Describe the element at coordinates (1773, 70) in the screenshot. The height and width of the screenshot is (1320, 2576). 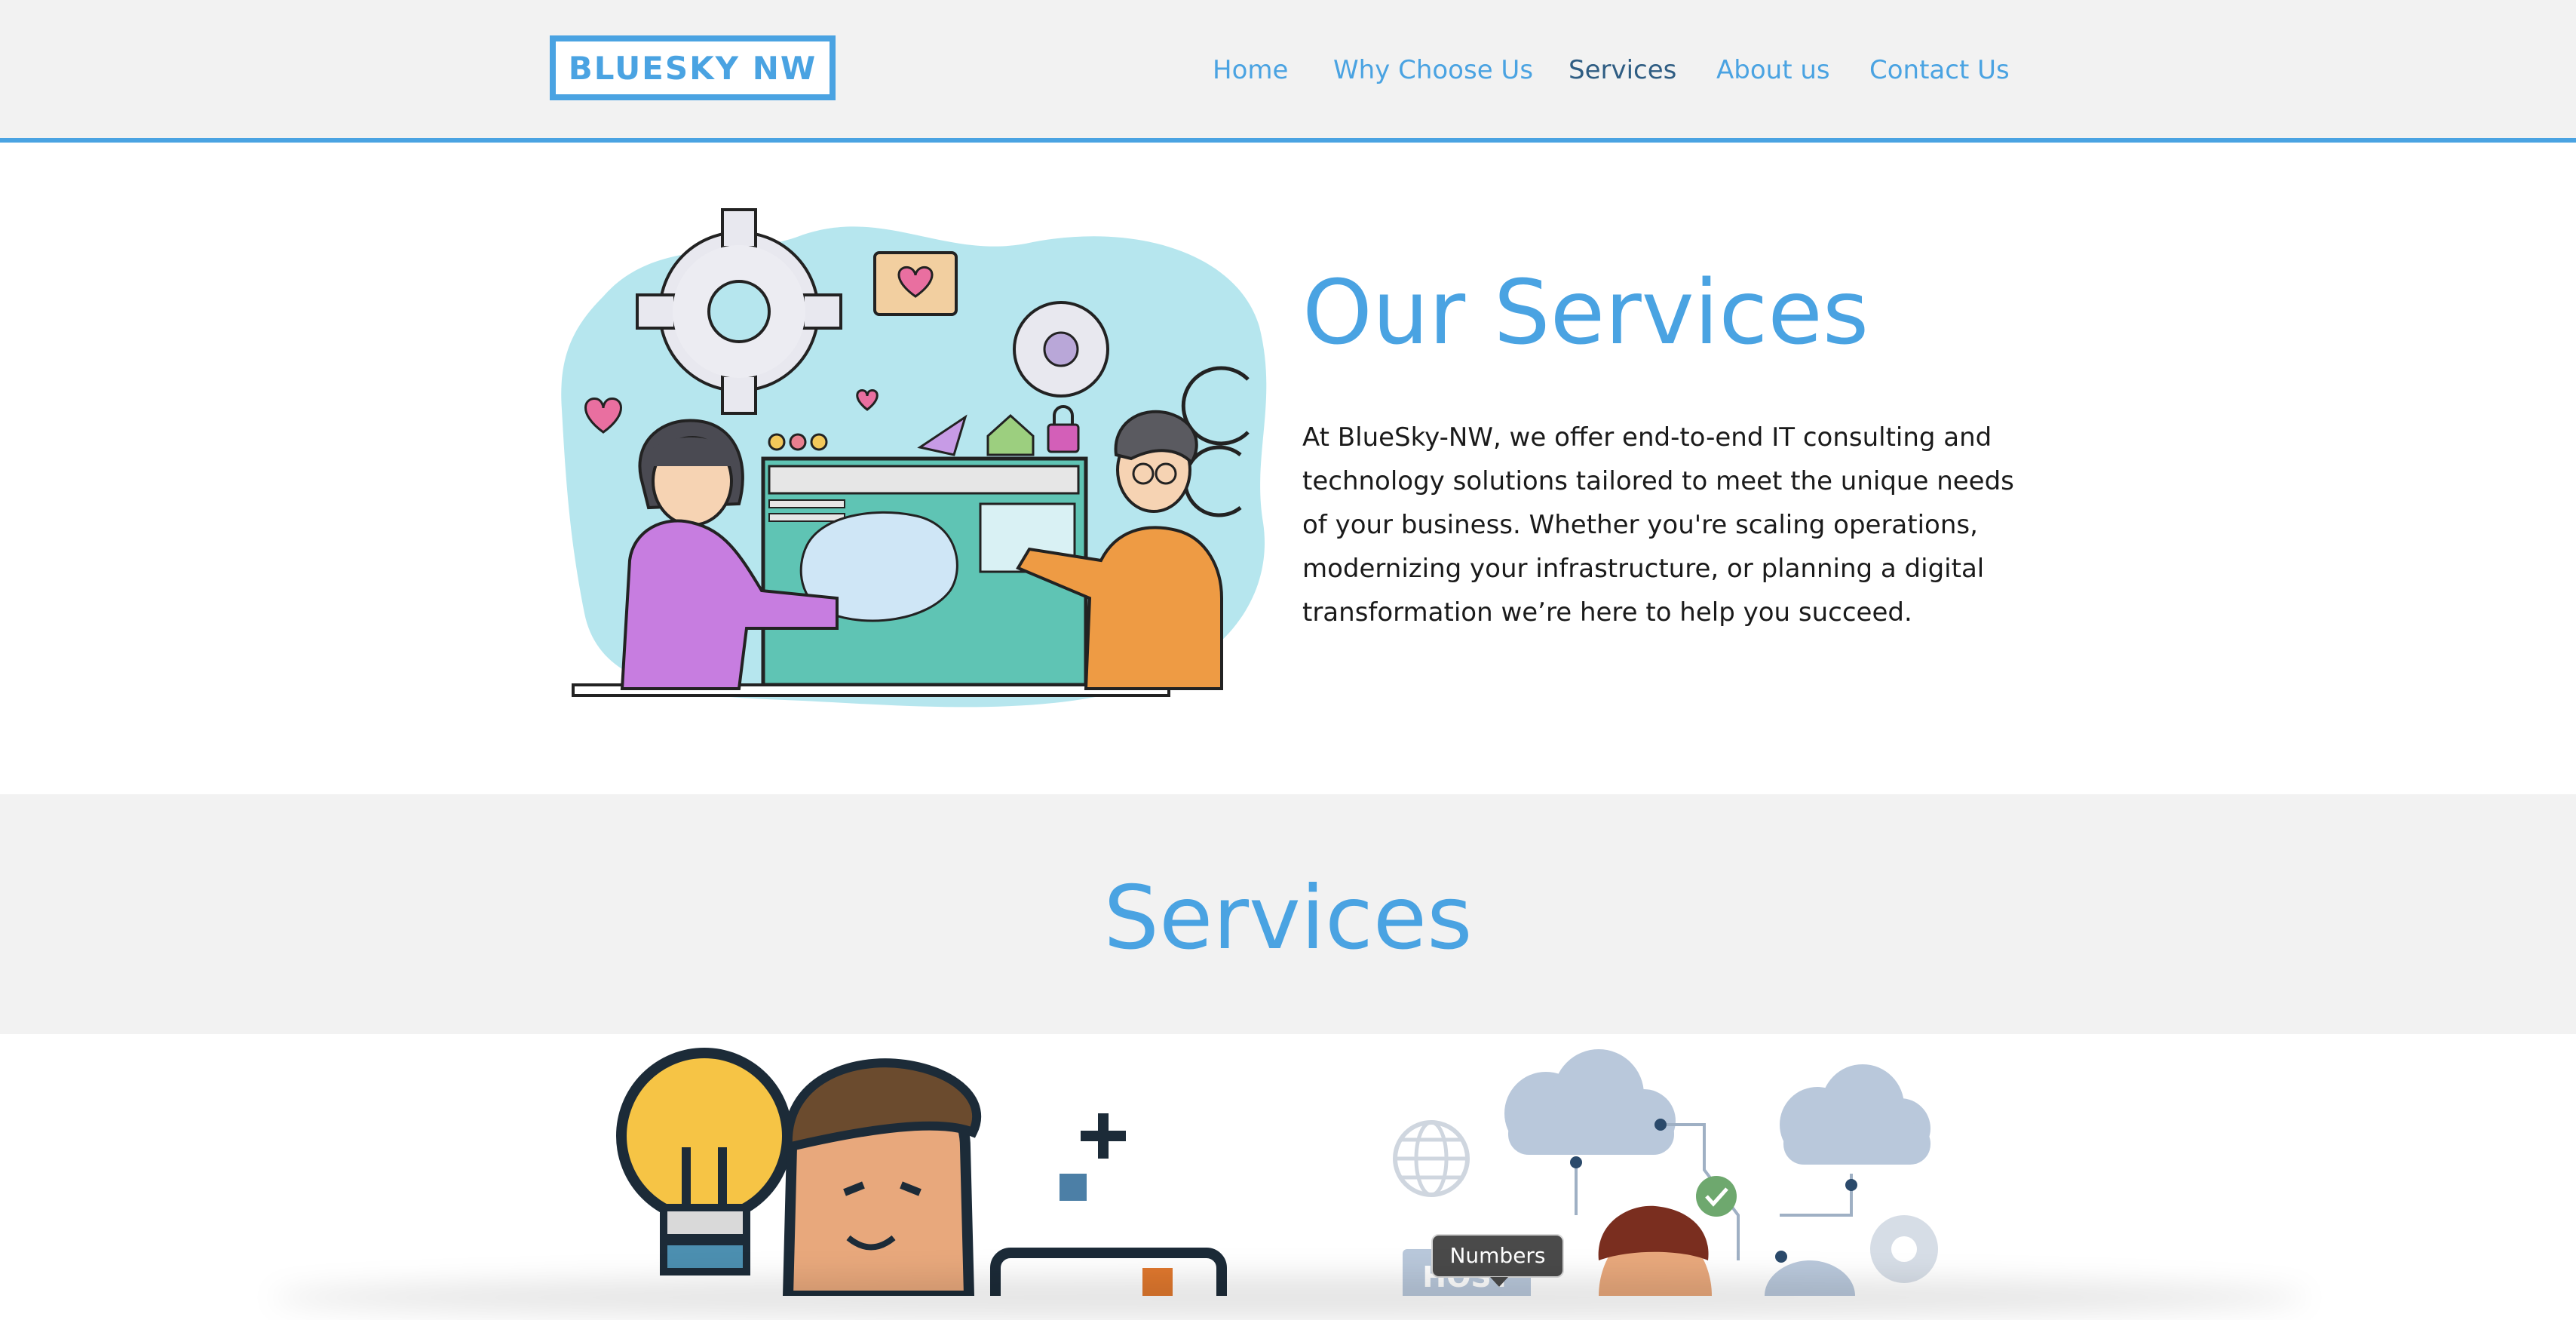
I see `nav-about-us: About us` at that location.